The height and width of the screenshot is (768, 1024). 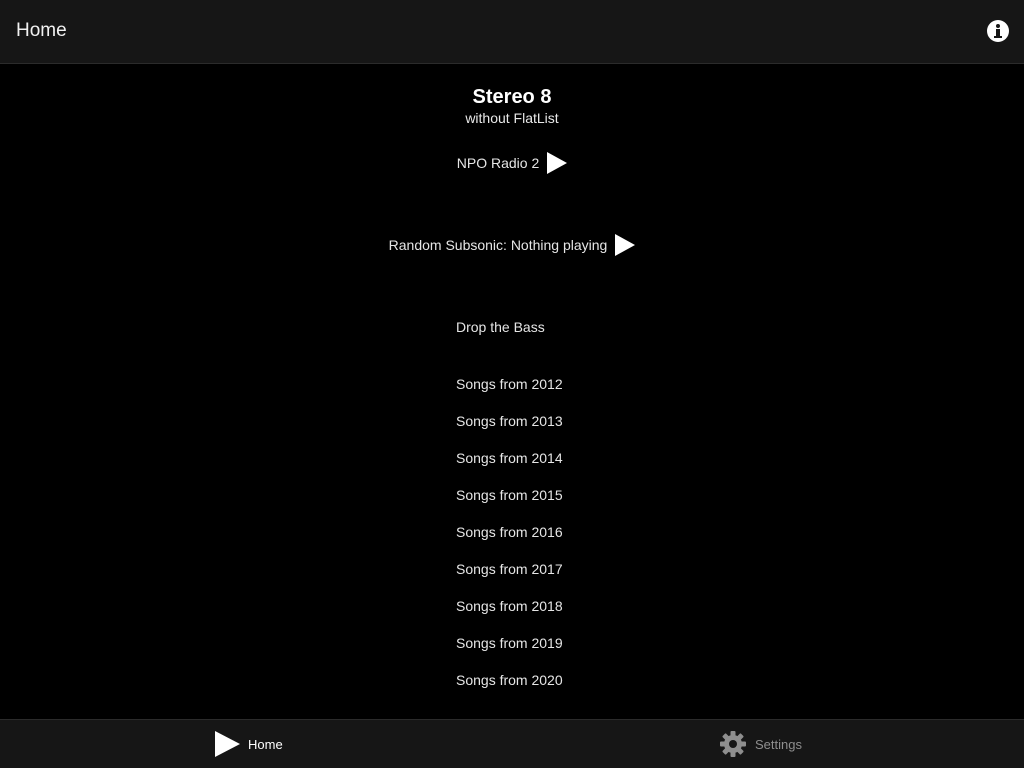 What do you see at coordinates (512, 32) in the screenshot?
I see `app-header: Home` at bounding box center [512, 32].